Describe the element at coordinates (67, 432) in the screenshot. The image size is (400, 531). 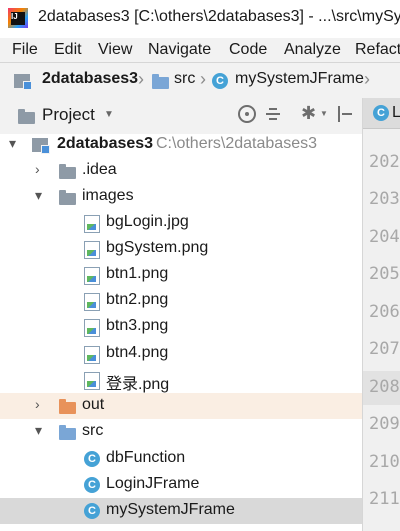
I see `source-folder-icon` at that location.